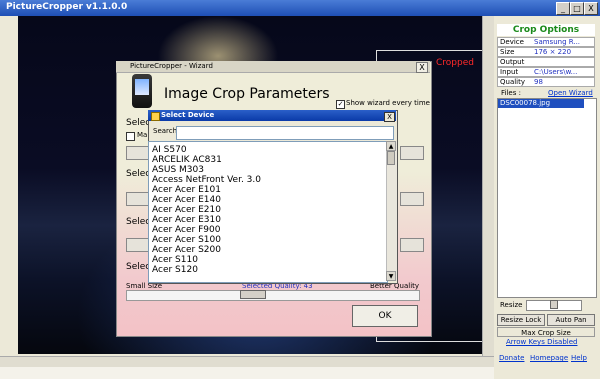 This screenshot has width=600, height=379. Describe the element at coordinates (171, 66) in the screenshot. I see `wizard-title: PictureCropper - Wizard` at that location.